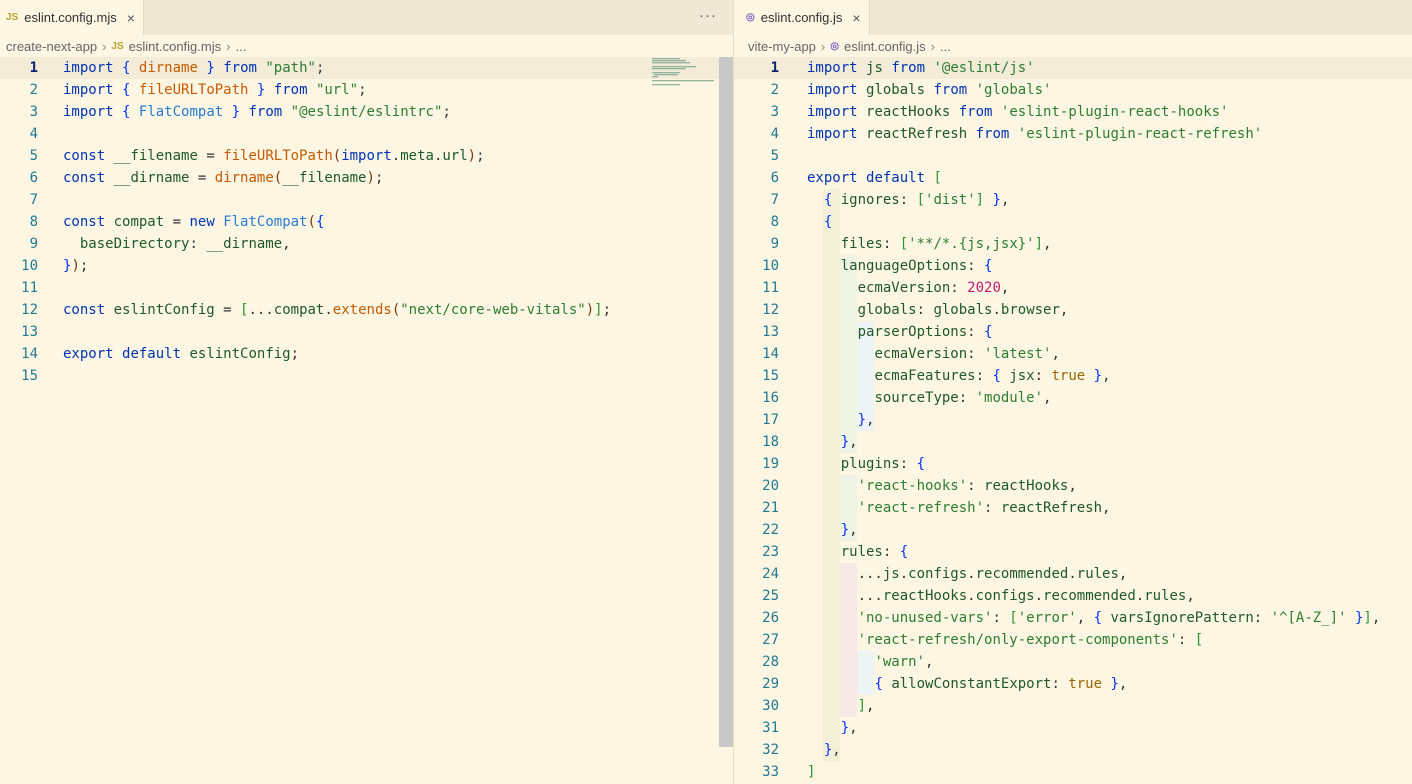  What do you see at coordinates (770, 530) in the screenshot?
I see `line-number: 22` at bounding box center [770, 530].